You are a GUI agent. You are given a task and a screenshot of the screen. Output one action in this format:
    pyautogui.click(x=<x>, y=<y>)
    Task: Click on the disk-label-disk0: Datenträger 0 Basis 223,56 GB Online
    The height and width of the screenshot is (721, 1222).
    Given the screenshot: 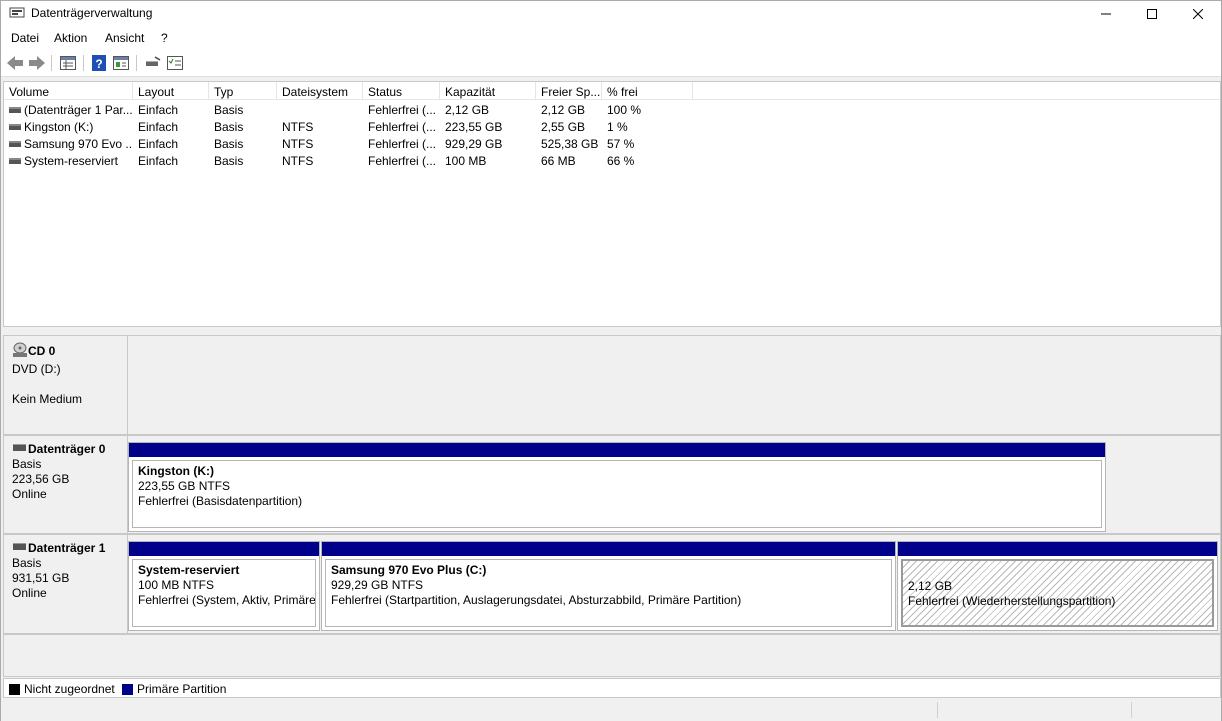 What is the action you would take?
    pyautogui.click(x=66, y=484)
    